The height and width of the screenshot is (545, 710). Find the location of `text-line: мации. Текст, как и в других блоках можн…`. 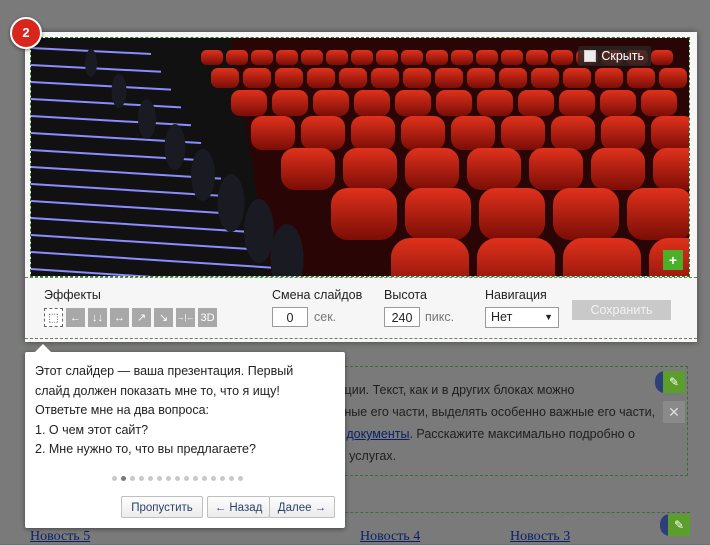

text-line: мации. Текст, как и в других блоках можн… is located at coordinates (452, 390).